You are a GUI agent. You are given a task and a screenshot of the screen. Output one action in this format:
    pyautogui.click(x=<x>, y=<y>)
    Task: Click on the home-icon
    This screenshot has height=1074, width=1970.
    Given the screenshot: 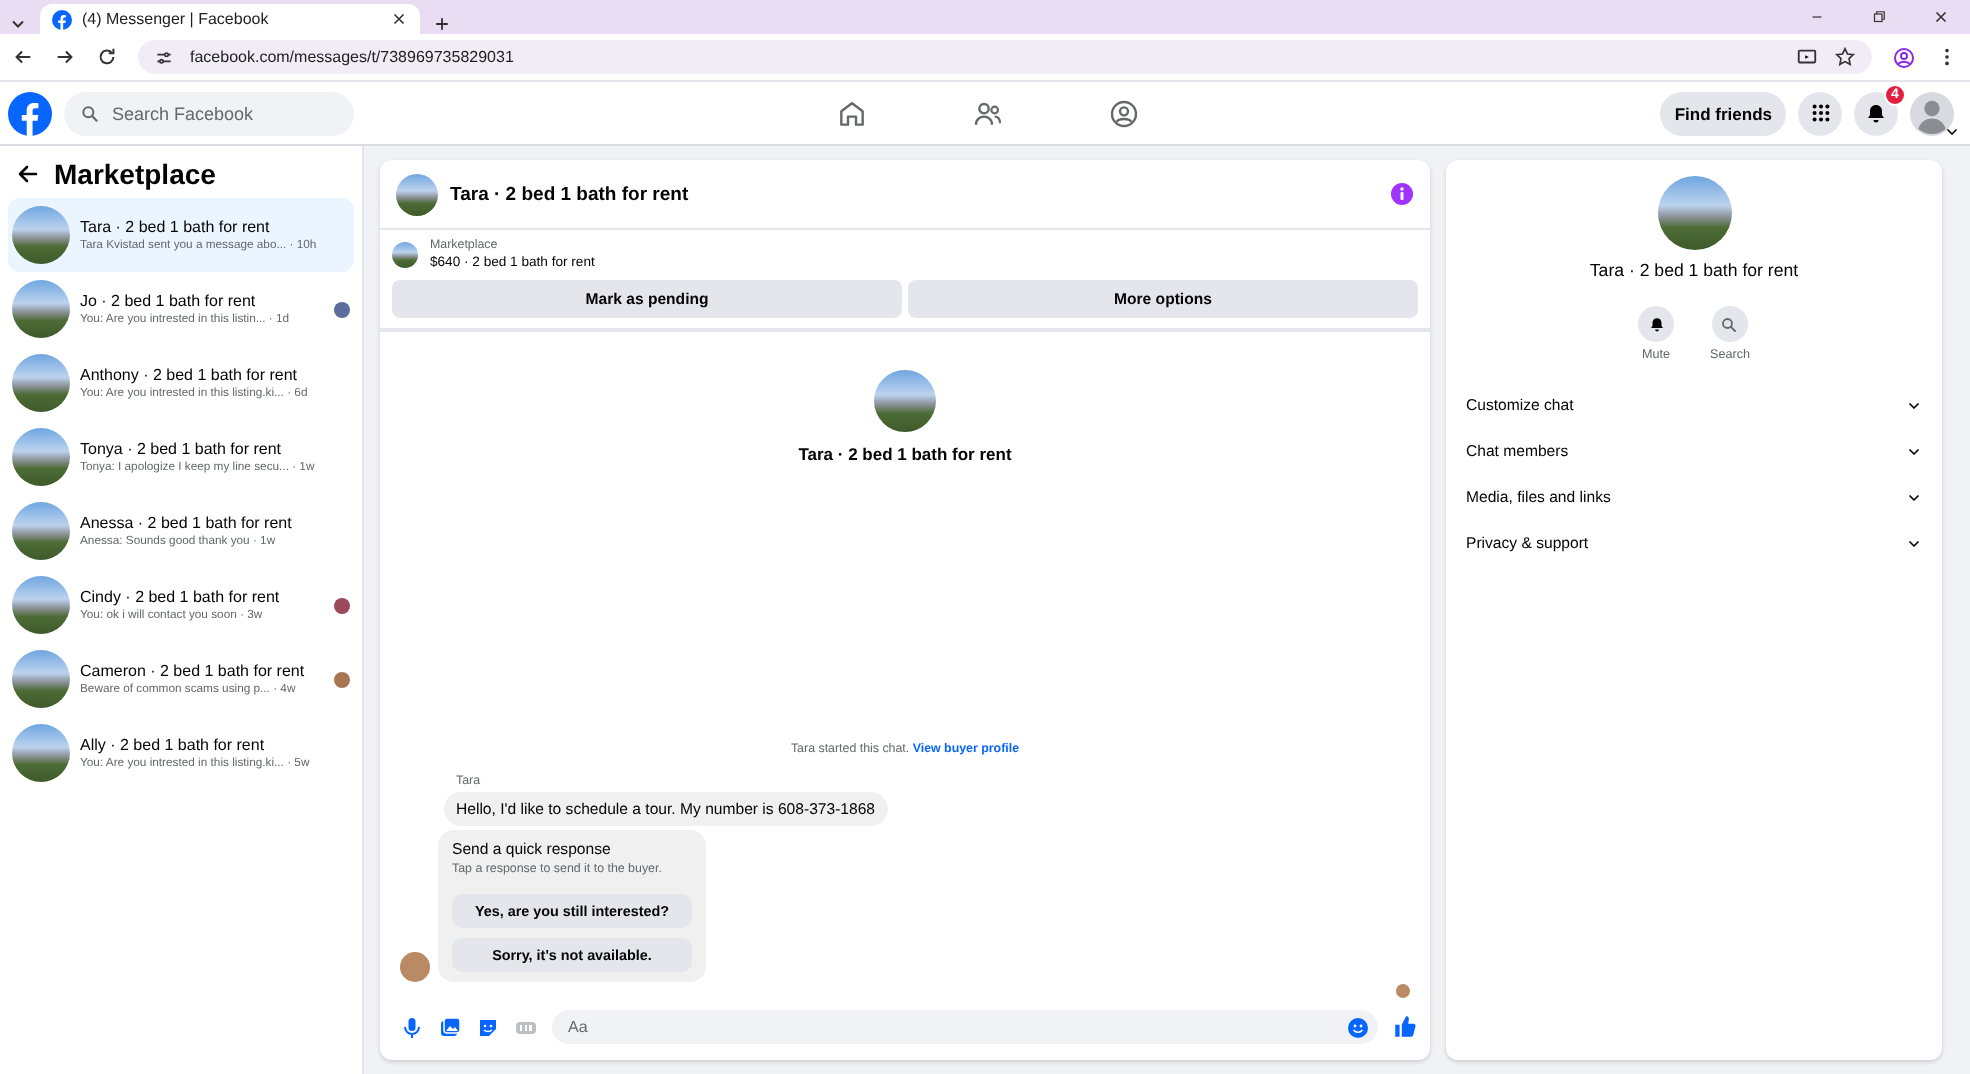 What is the action you would take?
    pyautogui.click(x=851, y=113)
    